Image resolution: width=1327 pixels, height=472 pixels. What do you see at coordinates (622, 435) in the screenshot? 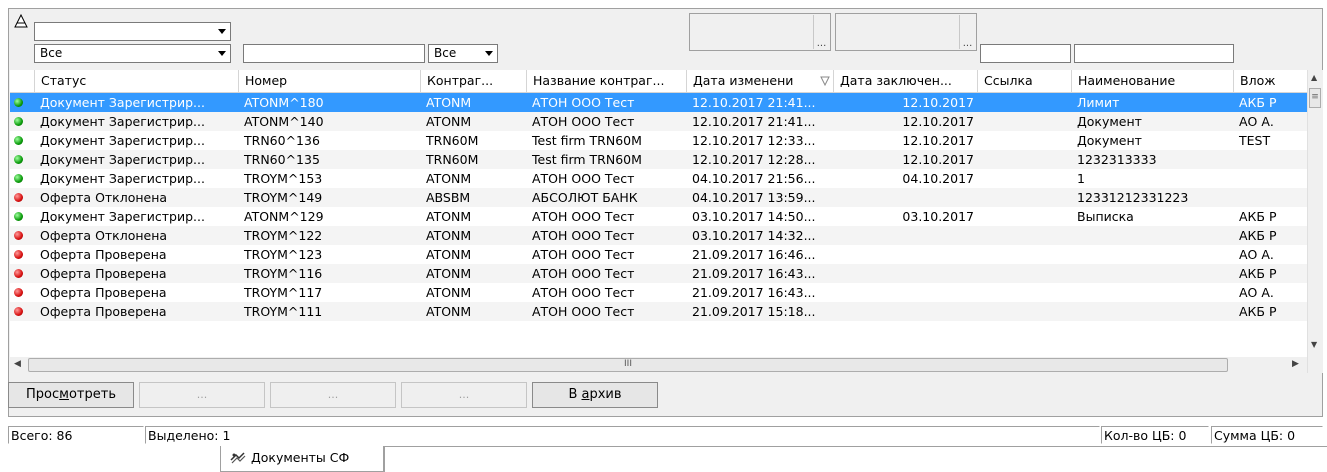
I see `status-selected: Выделено: 1` at bounding box center [622, 435].